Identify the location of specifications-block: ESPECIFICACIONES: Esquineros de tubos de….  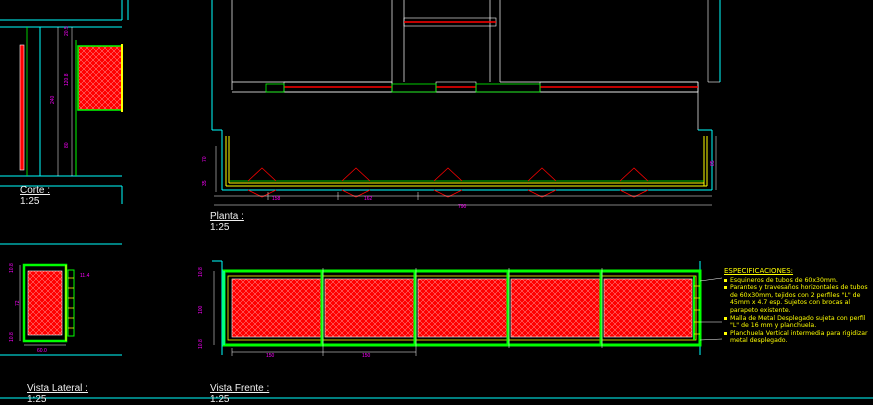
(798, 306).